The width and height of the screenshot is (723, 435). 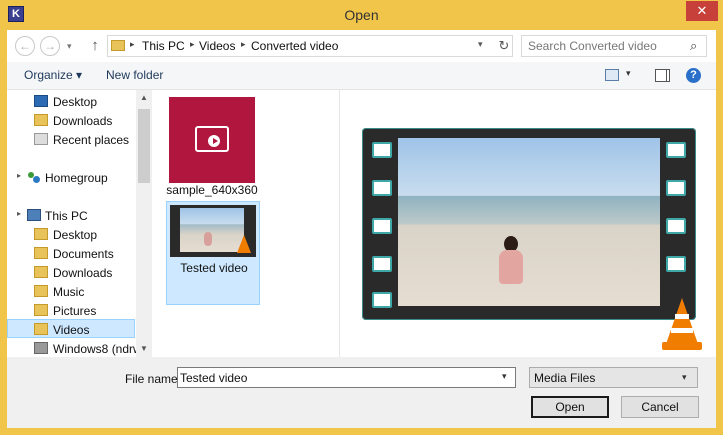 I want to click on breadcrumb-converted-video: Converted video, so click(x=294, y=46).